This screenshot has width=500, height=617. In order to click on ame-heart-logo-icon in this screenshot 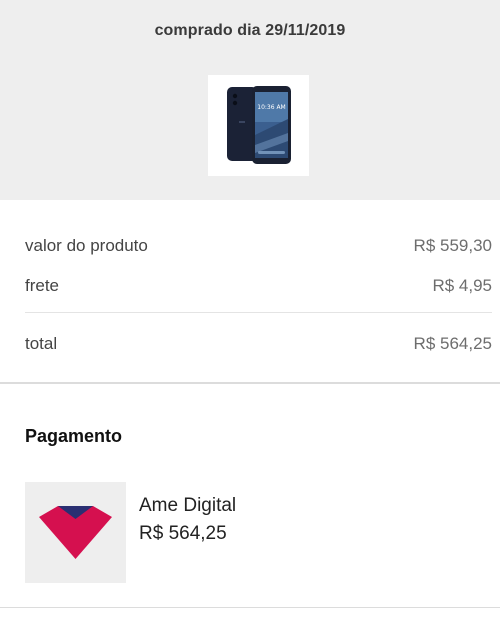, I will do `click(75, 532)`.